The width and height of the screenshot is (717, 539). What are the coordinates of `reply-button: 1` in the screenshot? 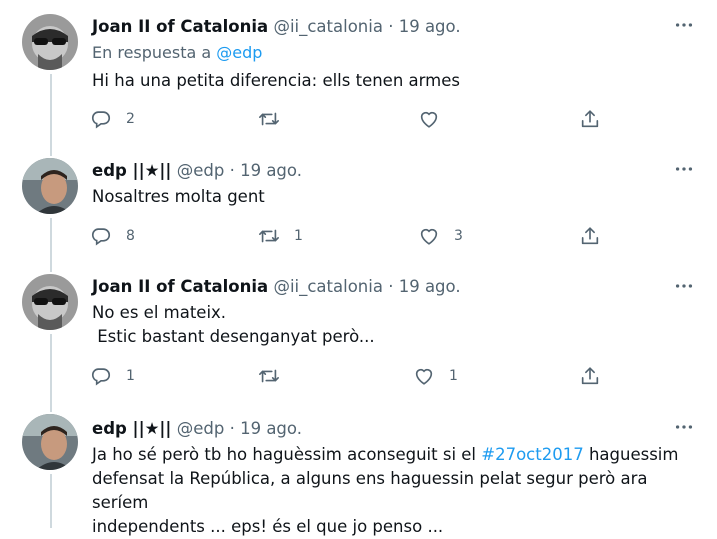 It's located at (112, 376).